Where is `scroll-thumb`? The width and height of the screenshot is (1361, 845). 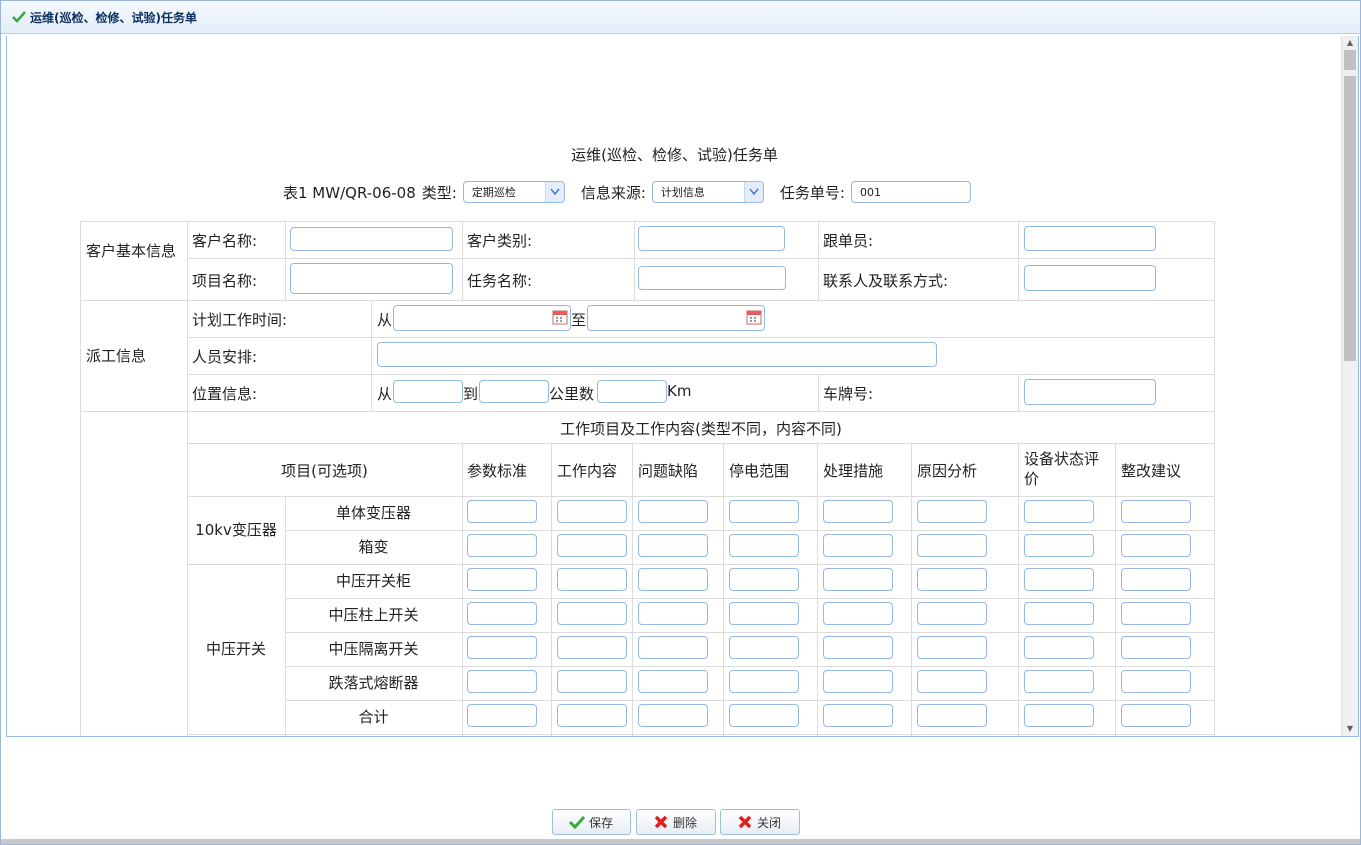 scroll-thumb is located at coordinates (1350, 218).